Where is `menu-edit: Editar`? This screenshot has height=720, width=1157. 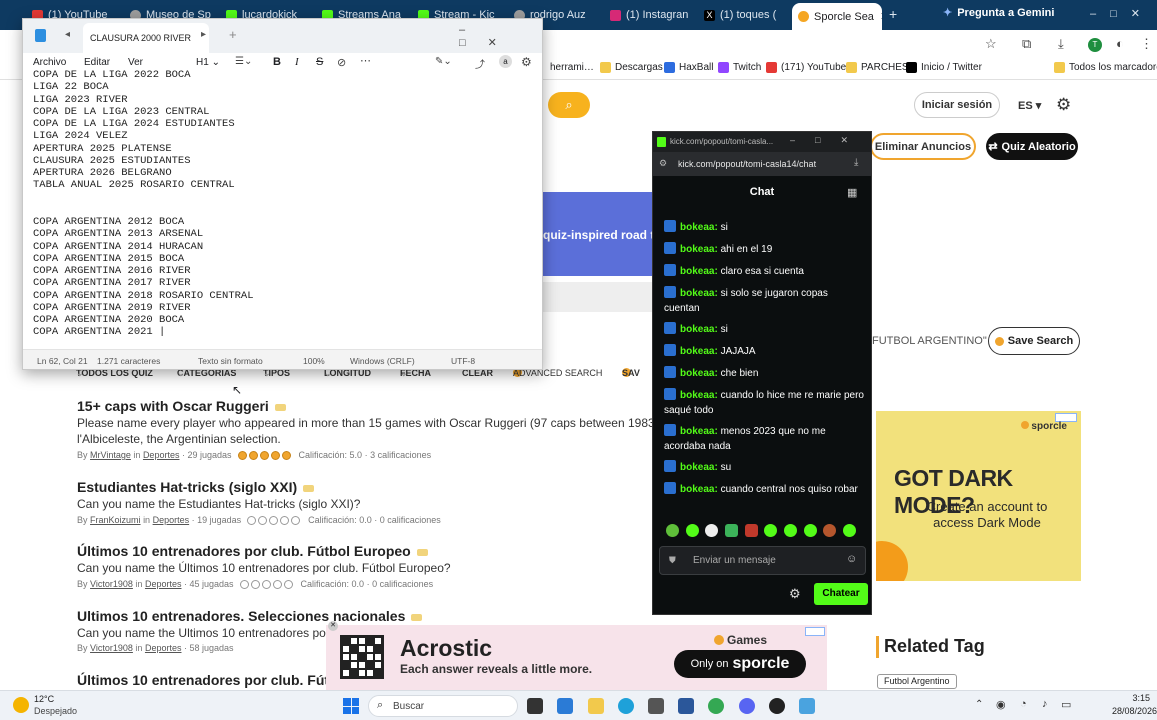 menu-edit: Editar is located at coordinates (97, 62).